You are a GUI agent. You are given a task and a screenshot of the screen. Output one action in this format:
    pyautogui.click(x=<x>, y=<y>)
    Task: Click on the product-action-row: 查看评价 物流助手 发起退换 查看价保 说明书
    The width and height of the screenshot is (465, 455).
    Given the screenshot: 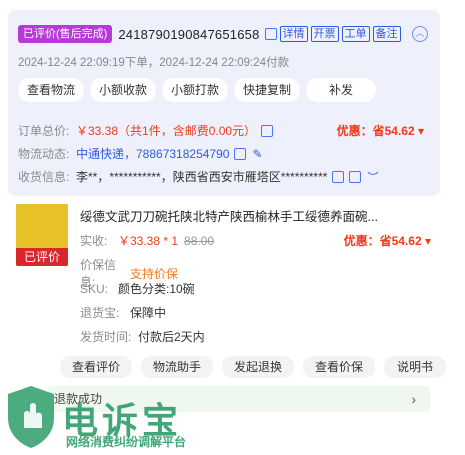 What is the action you would take?
    pyautogui.click(x=253, y=367)
    